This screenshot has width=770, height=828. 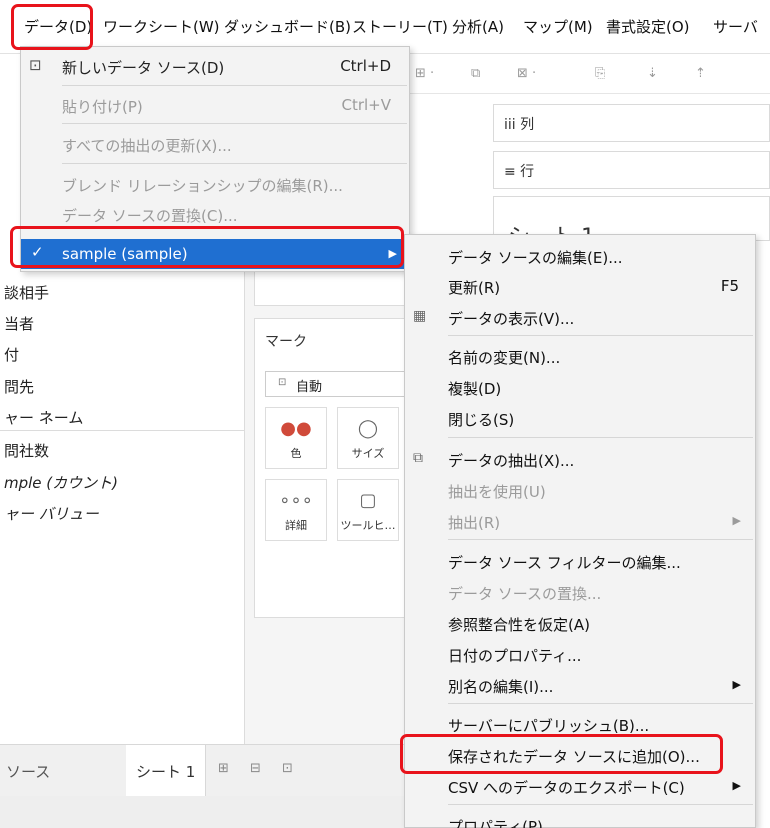 I want to click on toolbar-sort-desc-icon: ⇡, so click(x=700, y=73).